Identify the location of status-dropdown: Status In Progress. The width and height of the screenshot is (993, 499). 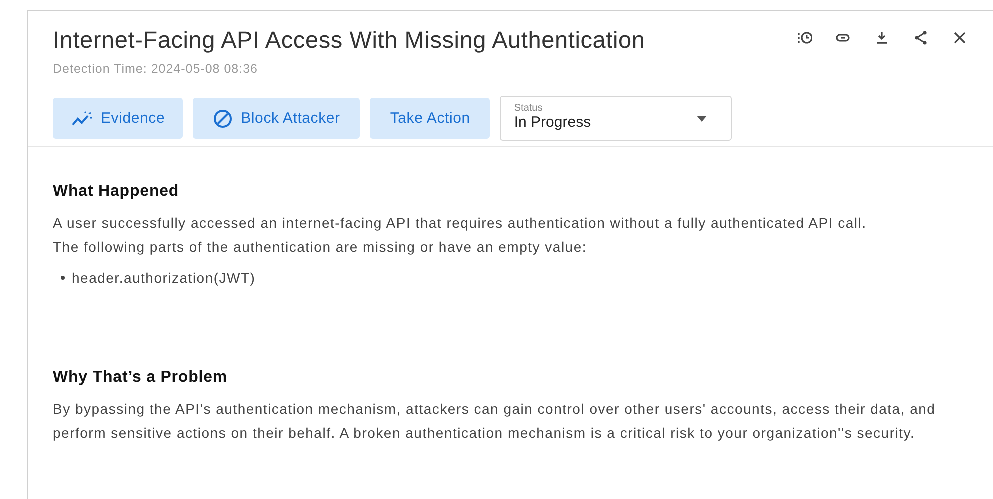
(616, 118).